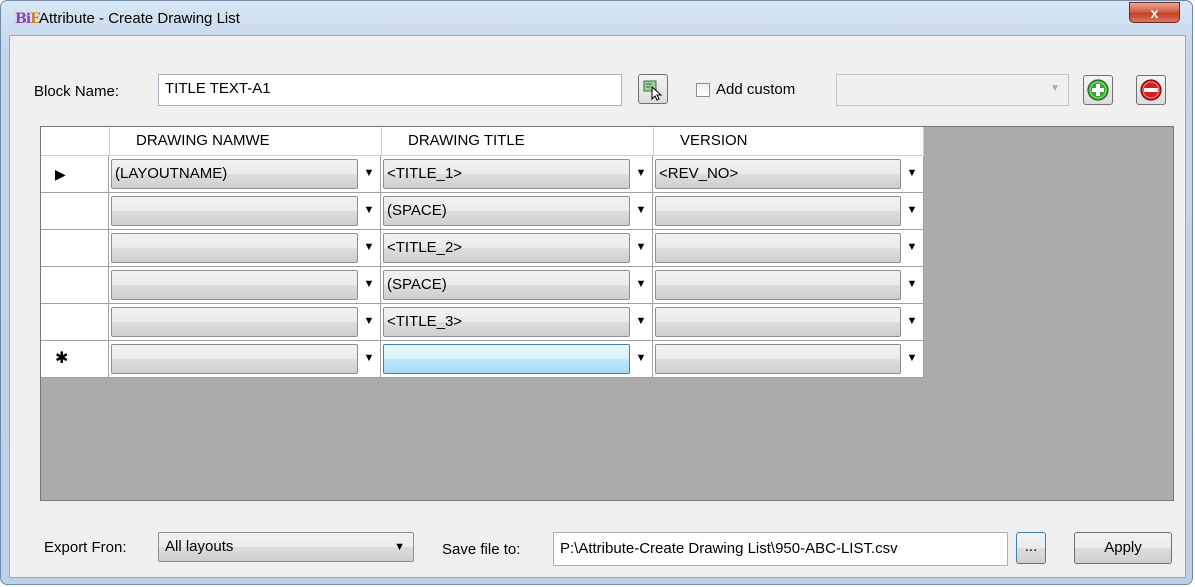  I want to click on custom-attribute-select: ▼, so click(952, 90).